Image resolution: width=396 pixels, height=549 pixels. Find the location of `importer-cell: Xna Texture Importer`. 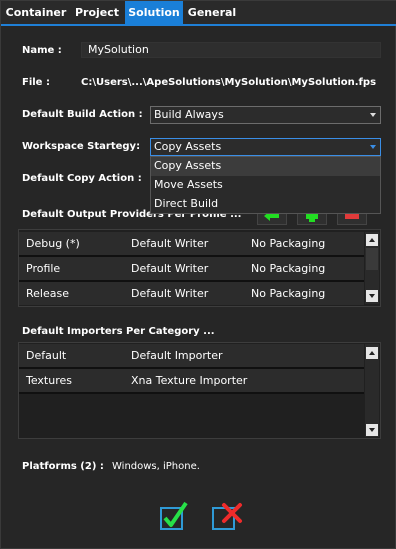

importer-cell: Xna Texture Importer is located at coordinates (189, 380).